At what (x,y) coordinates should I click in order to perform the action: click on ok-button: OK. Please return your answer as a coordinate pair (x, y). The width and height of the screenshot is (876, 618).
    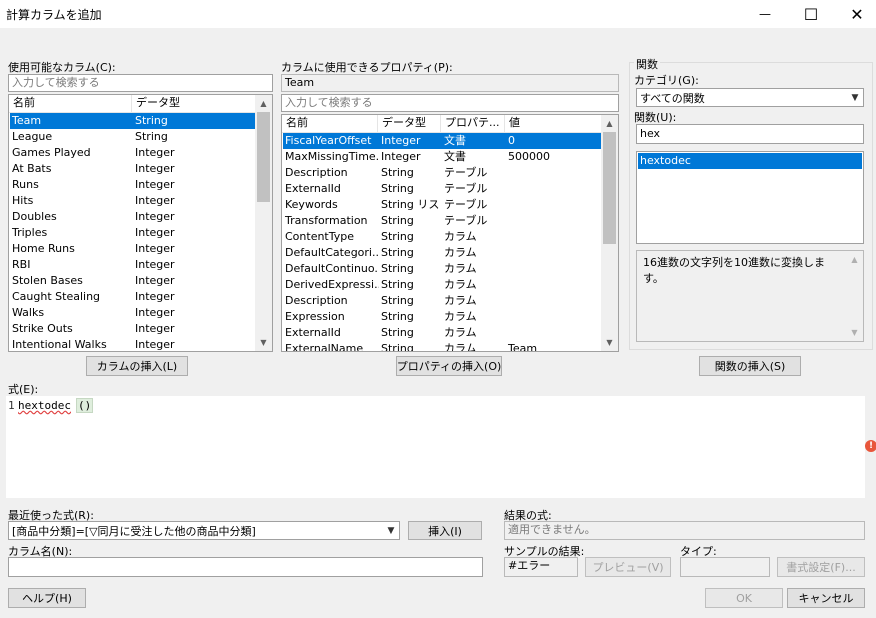
    Looking at the image, I should click on (744, 598).